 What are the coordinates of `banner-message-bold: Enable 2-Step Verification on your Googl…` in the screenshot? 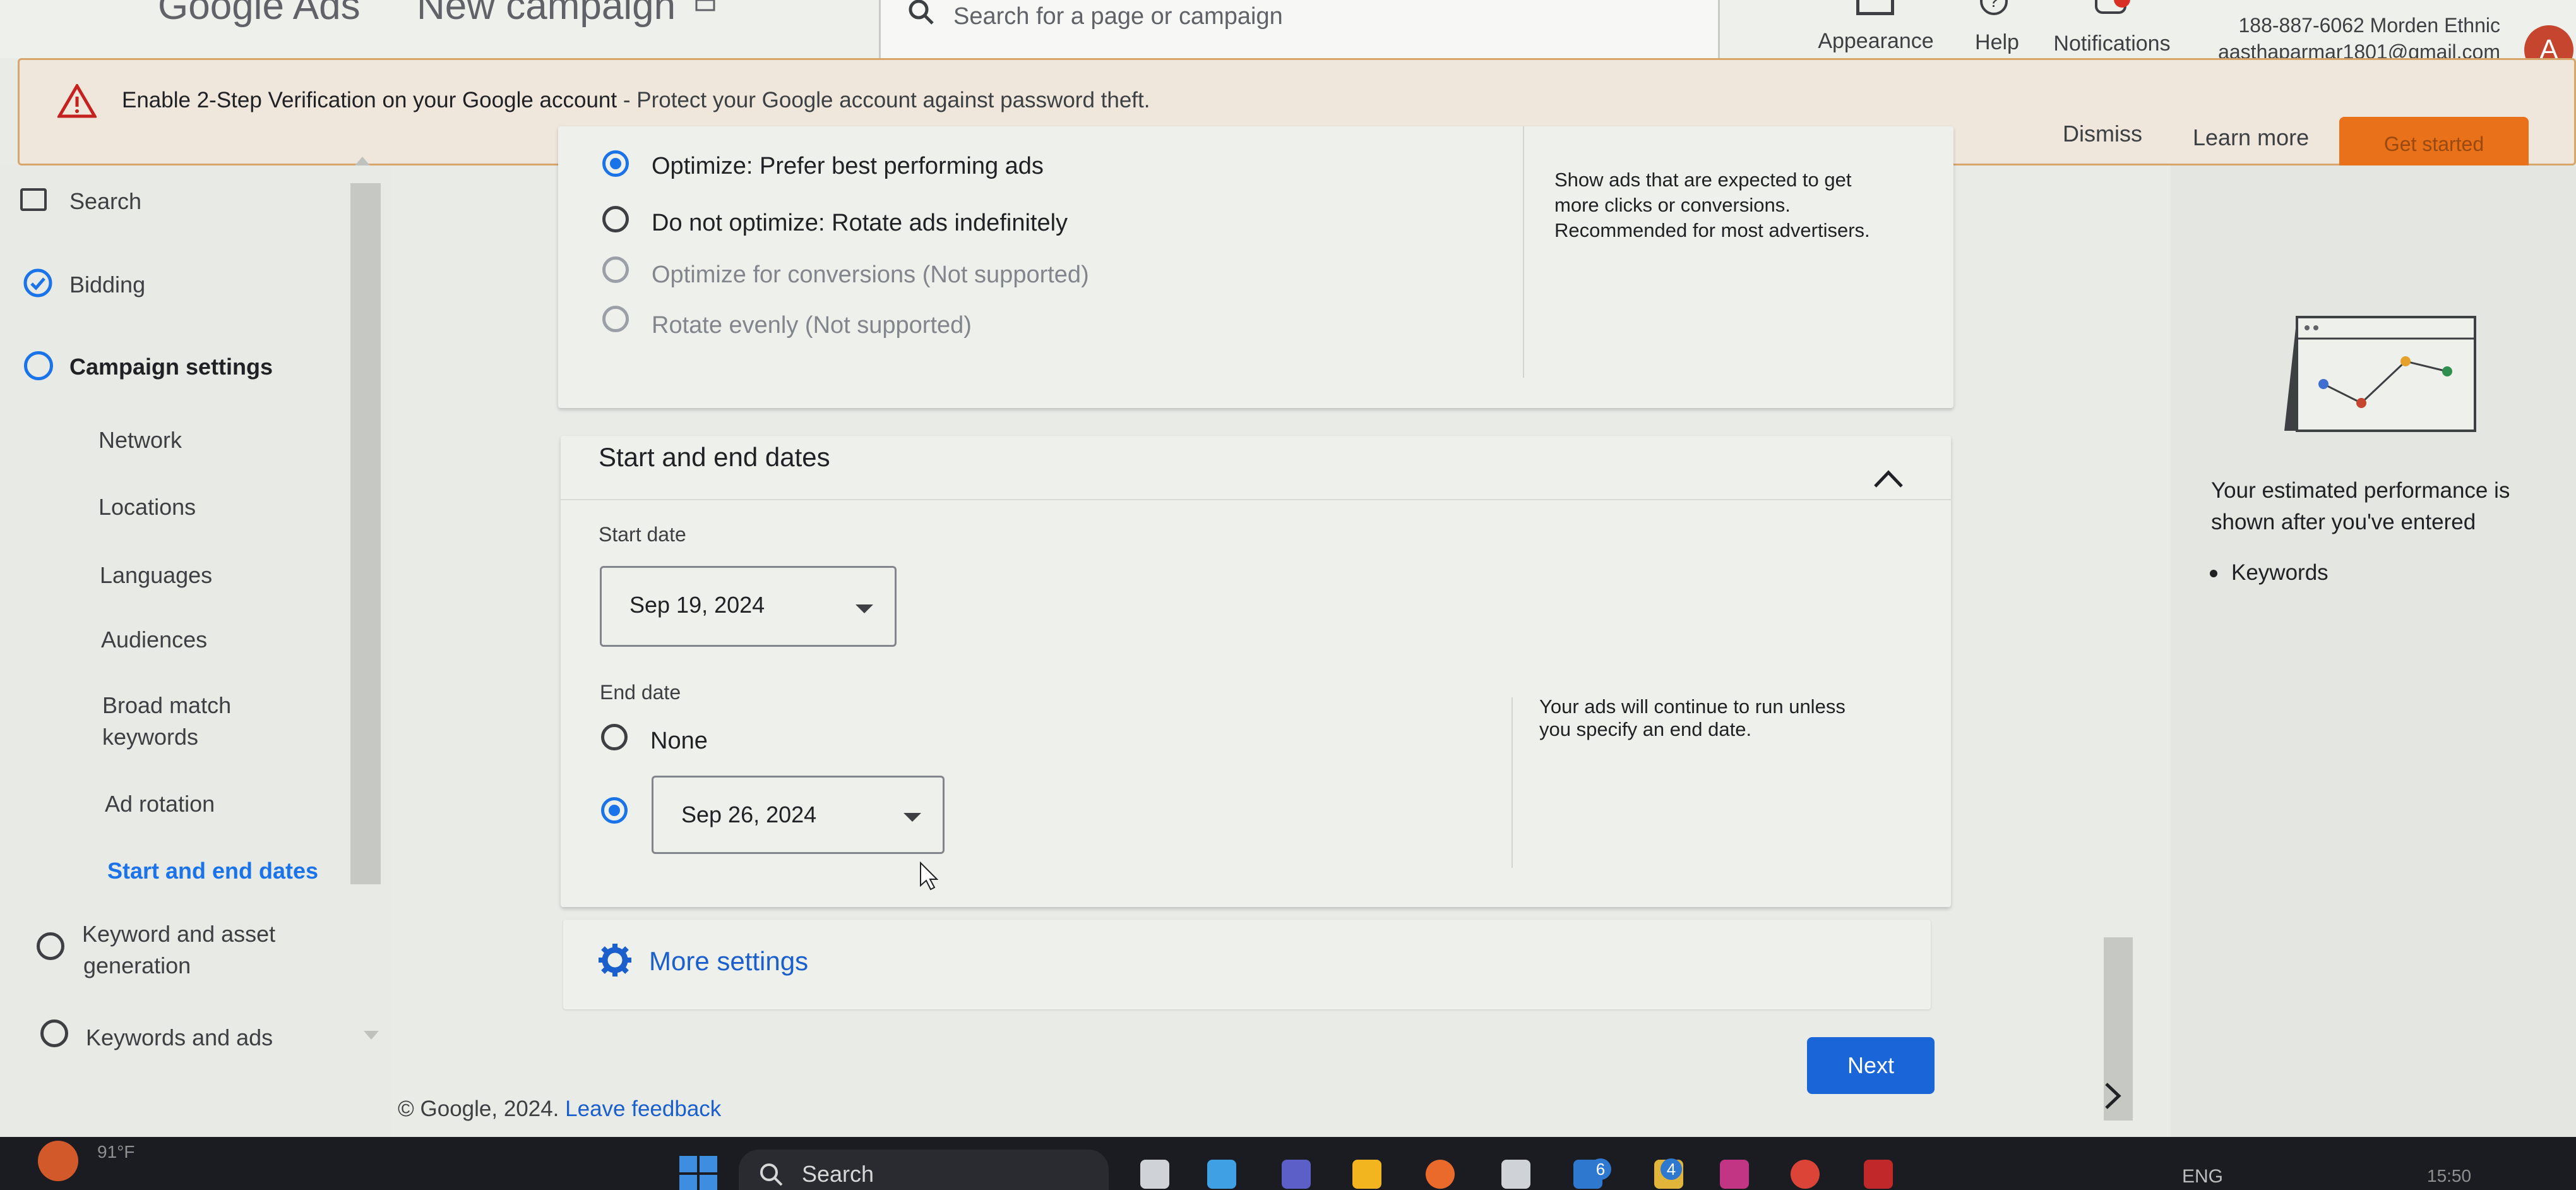 It's located at (369, 100).